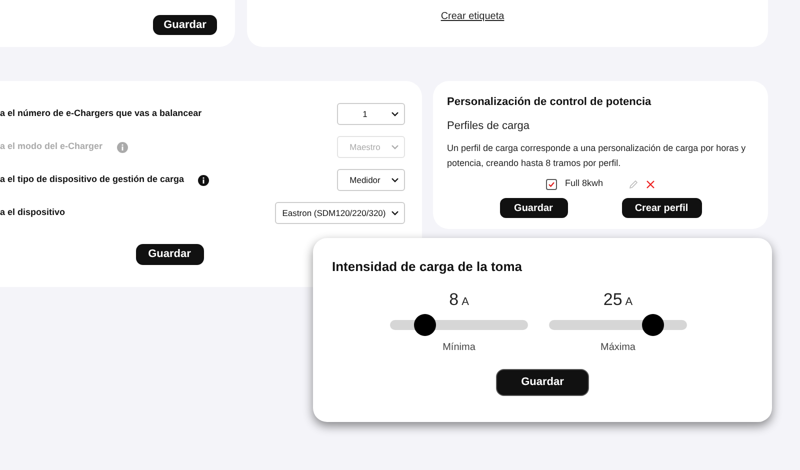 This screenshot has height=470, width=800. What do you see at coordinates (454, 299) in the screenshot?
I see `slider-value: 8` at bounding box center [454, 299].